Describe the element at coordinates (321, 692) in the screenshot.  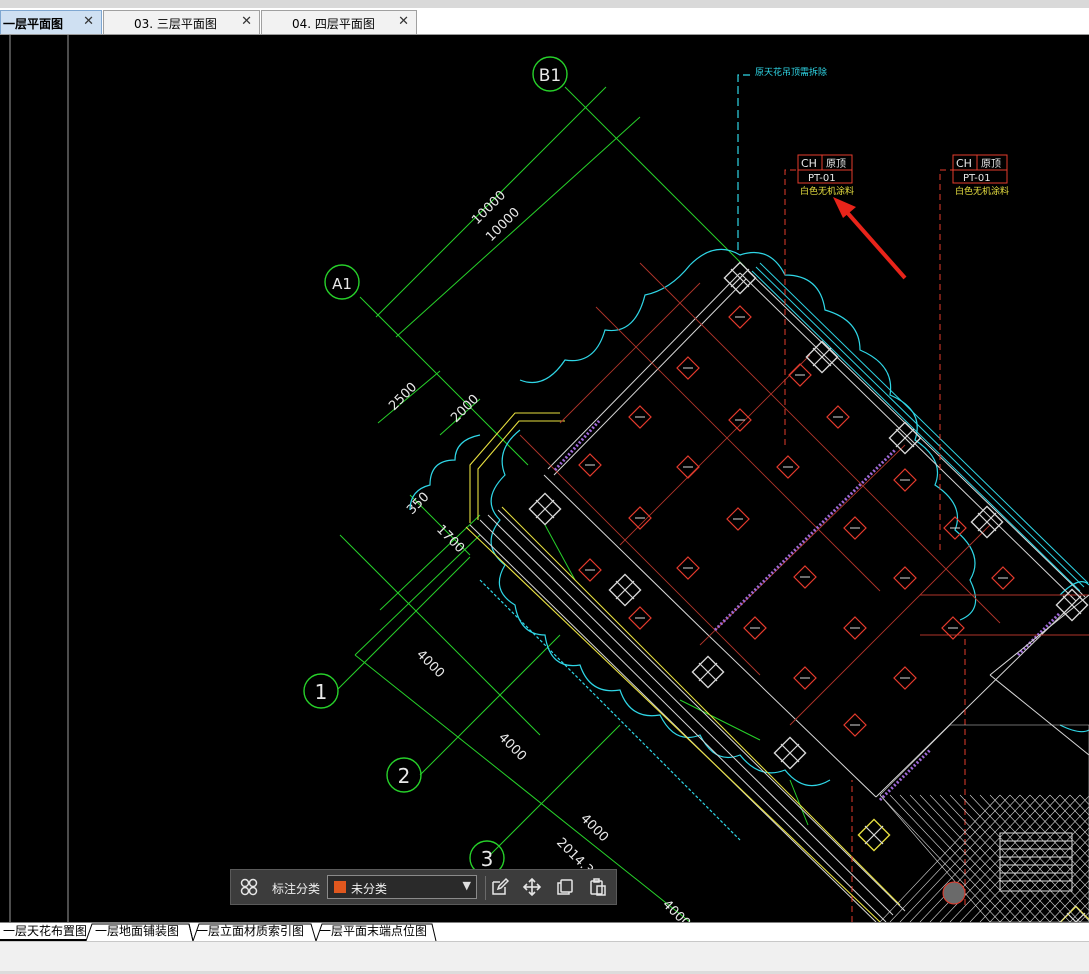
I see `grid-label: 1` at that location.